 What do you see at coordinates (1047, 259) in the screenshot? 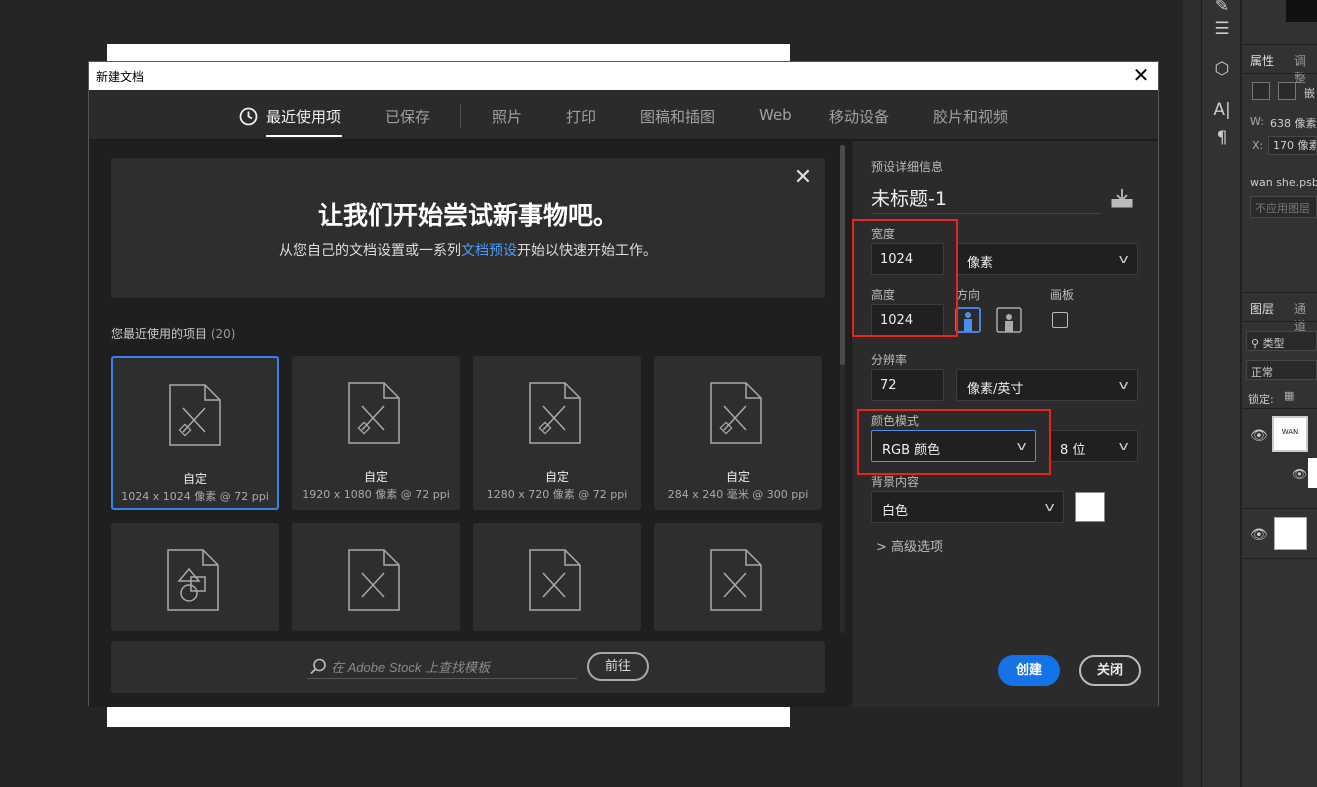
I see `unit-dropdown: 像素 v` at bounding box center [1047, 259].